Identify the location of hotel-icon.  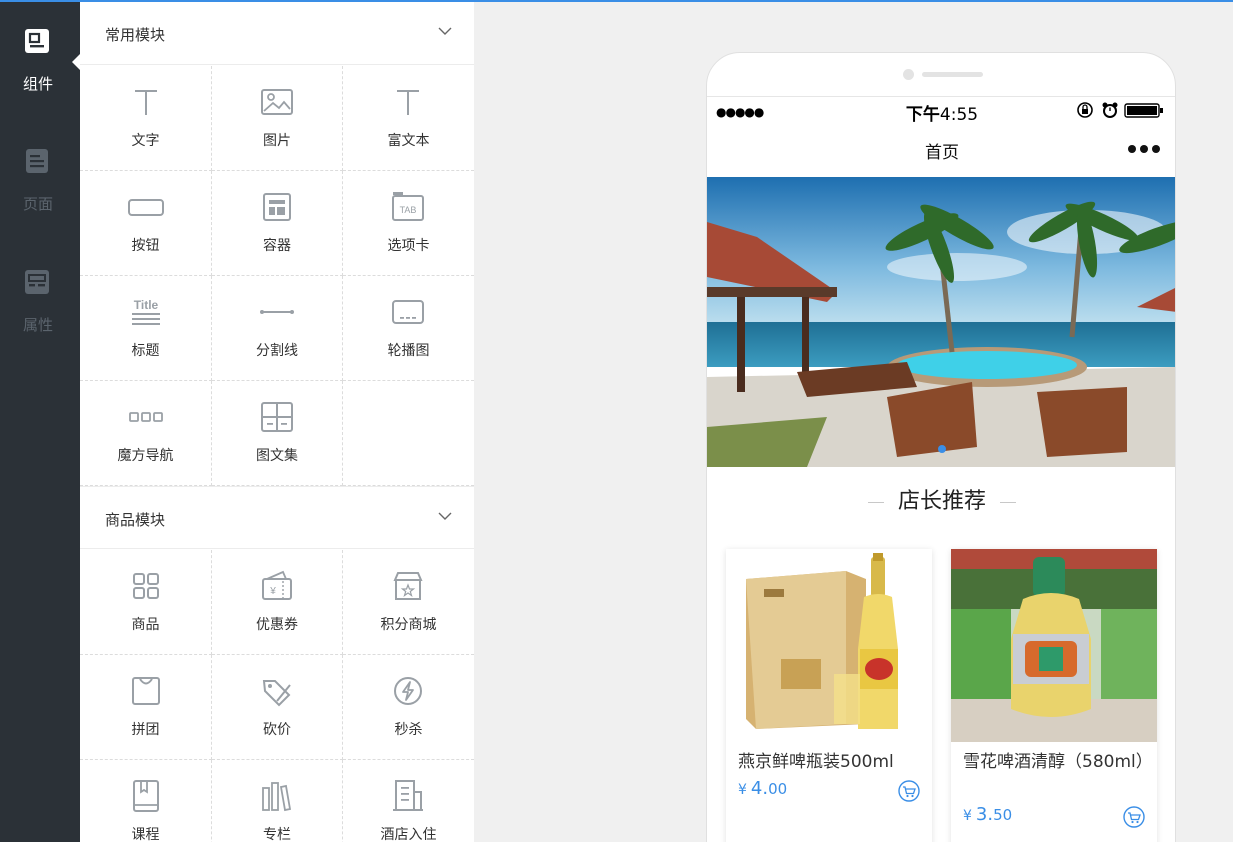
(408, 795).